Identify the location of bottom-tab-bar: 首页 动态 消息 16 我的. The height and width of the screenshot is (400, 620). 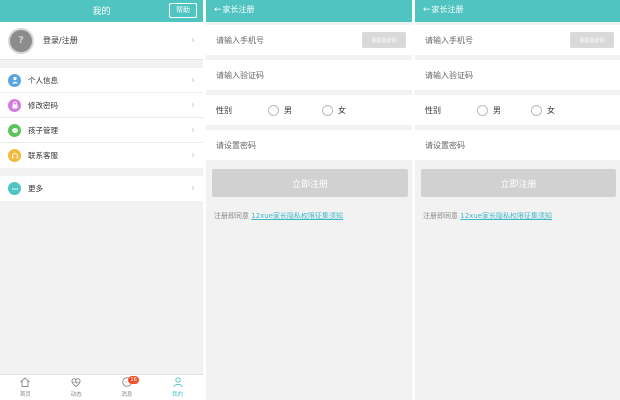
(101, 387).